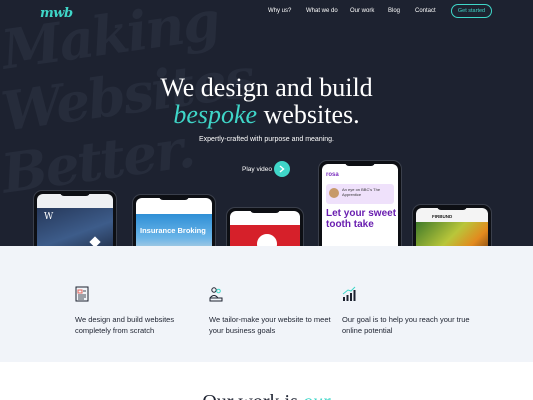 The height and width of the screenshot is (400, 533). I want to click on phone-screen: W, so click(75, 220).